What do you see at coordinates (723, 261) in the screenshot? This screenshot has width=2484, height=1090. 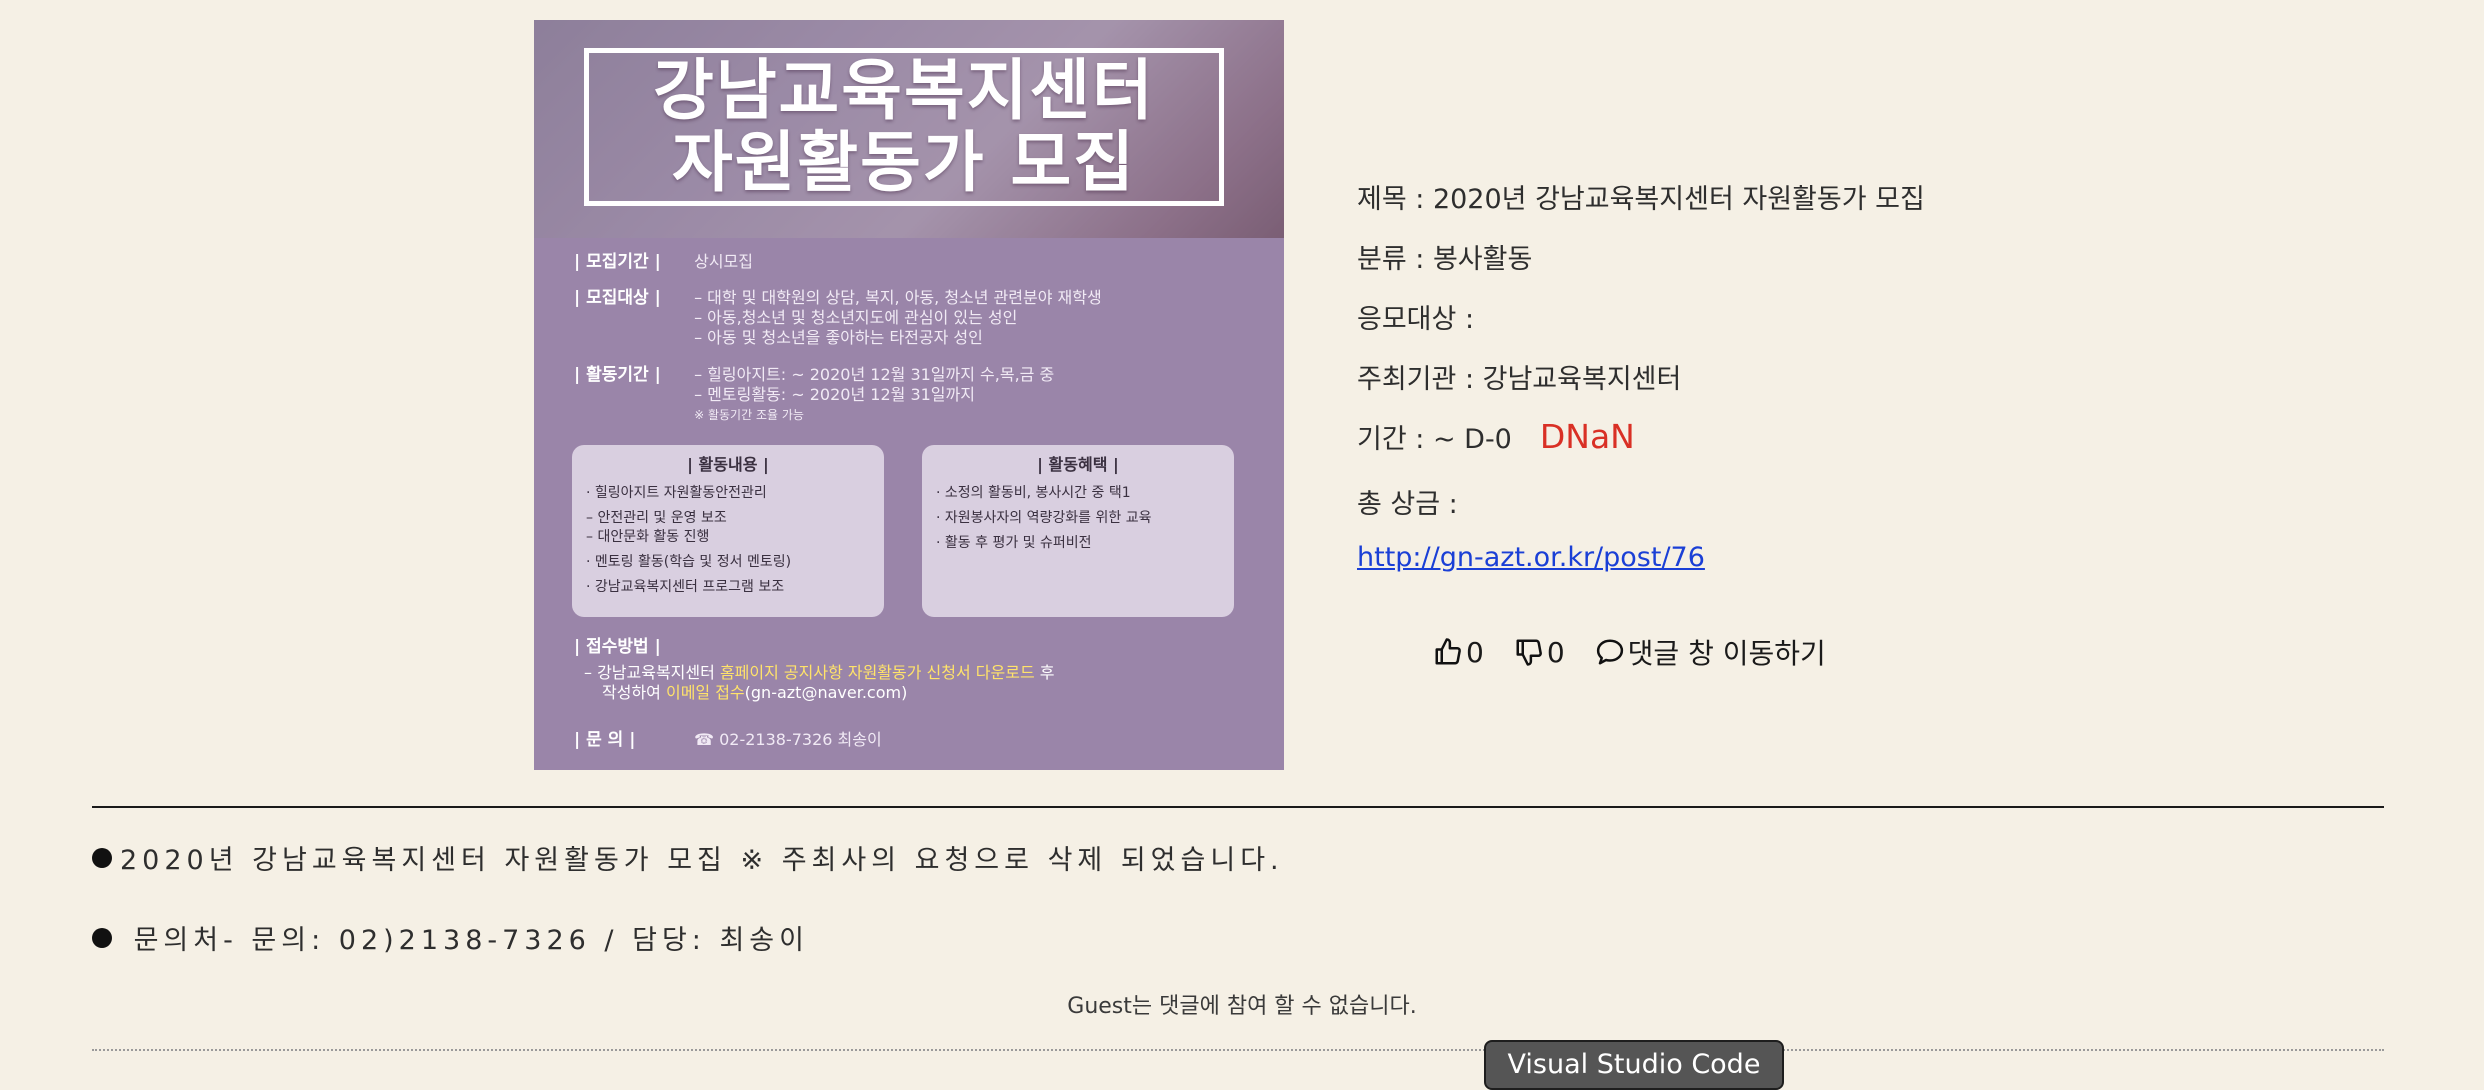 I see `poster-row-line: 상시모집` at bounding box center [723, 261].